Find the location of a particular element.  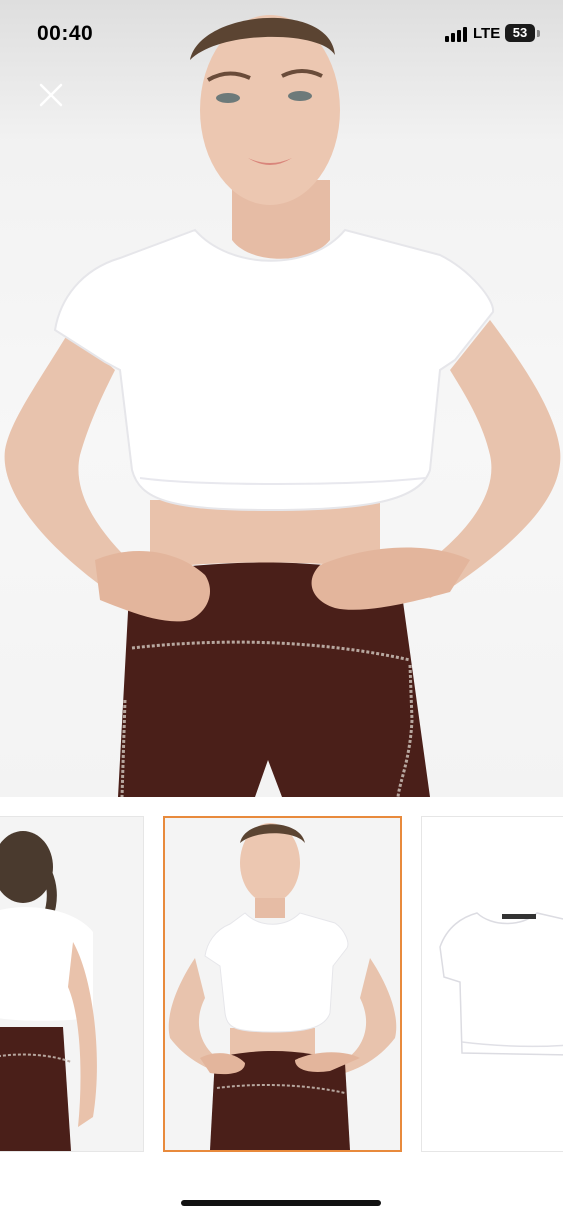

status-time: 00:40 is located at coordinates (65, 33).